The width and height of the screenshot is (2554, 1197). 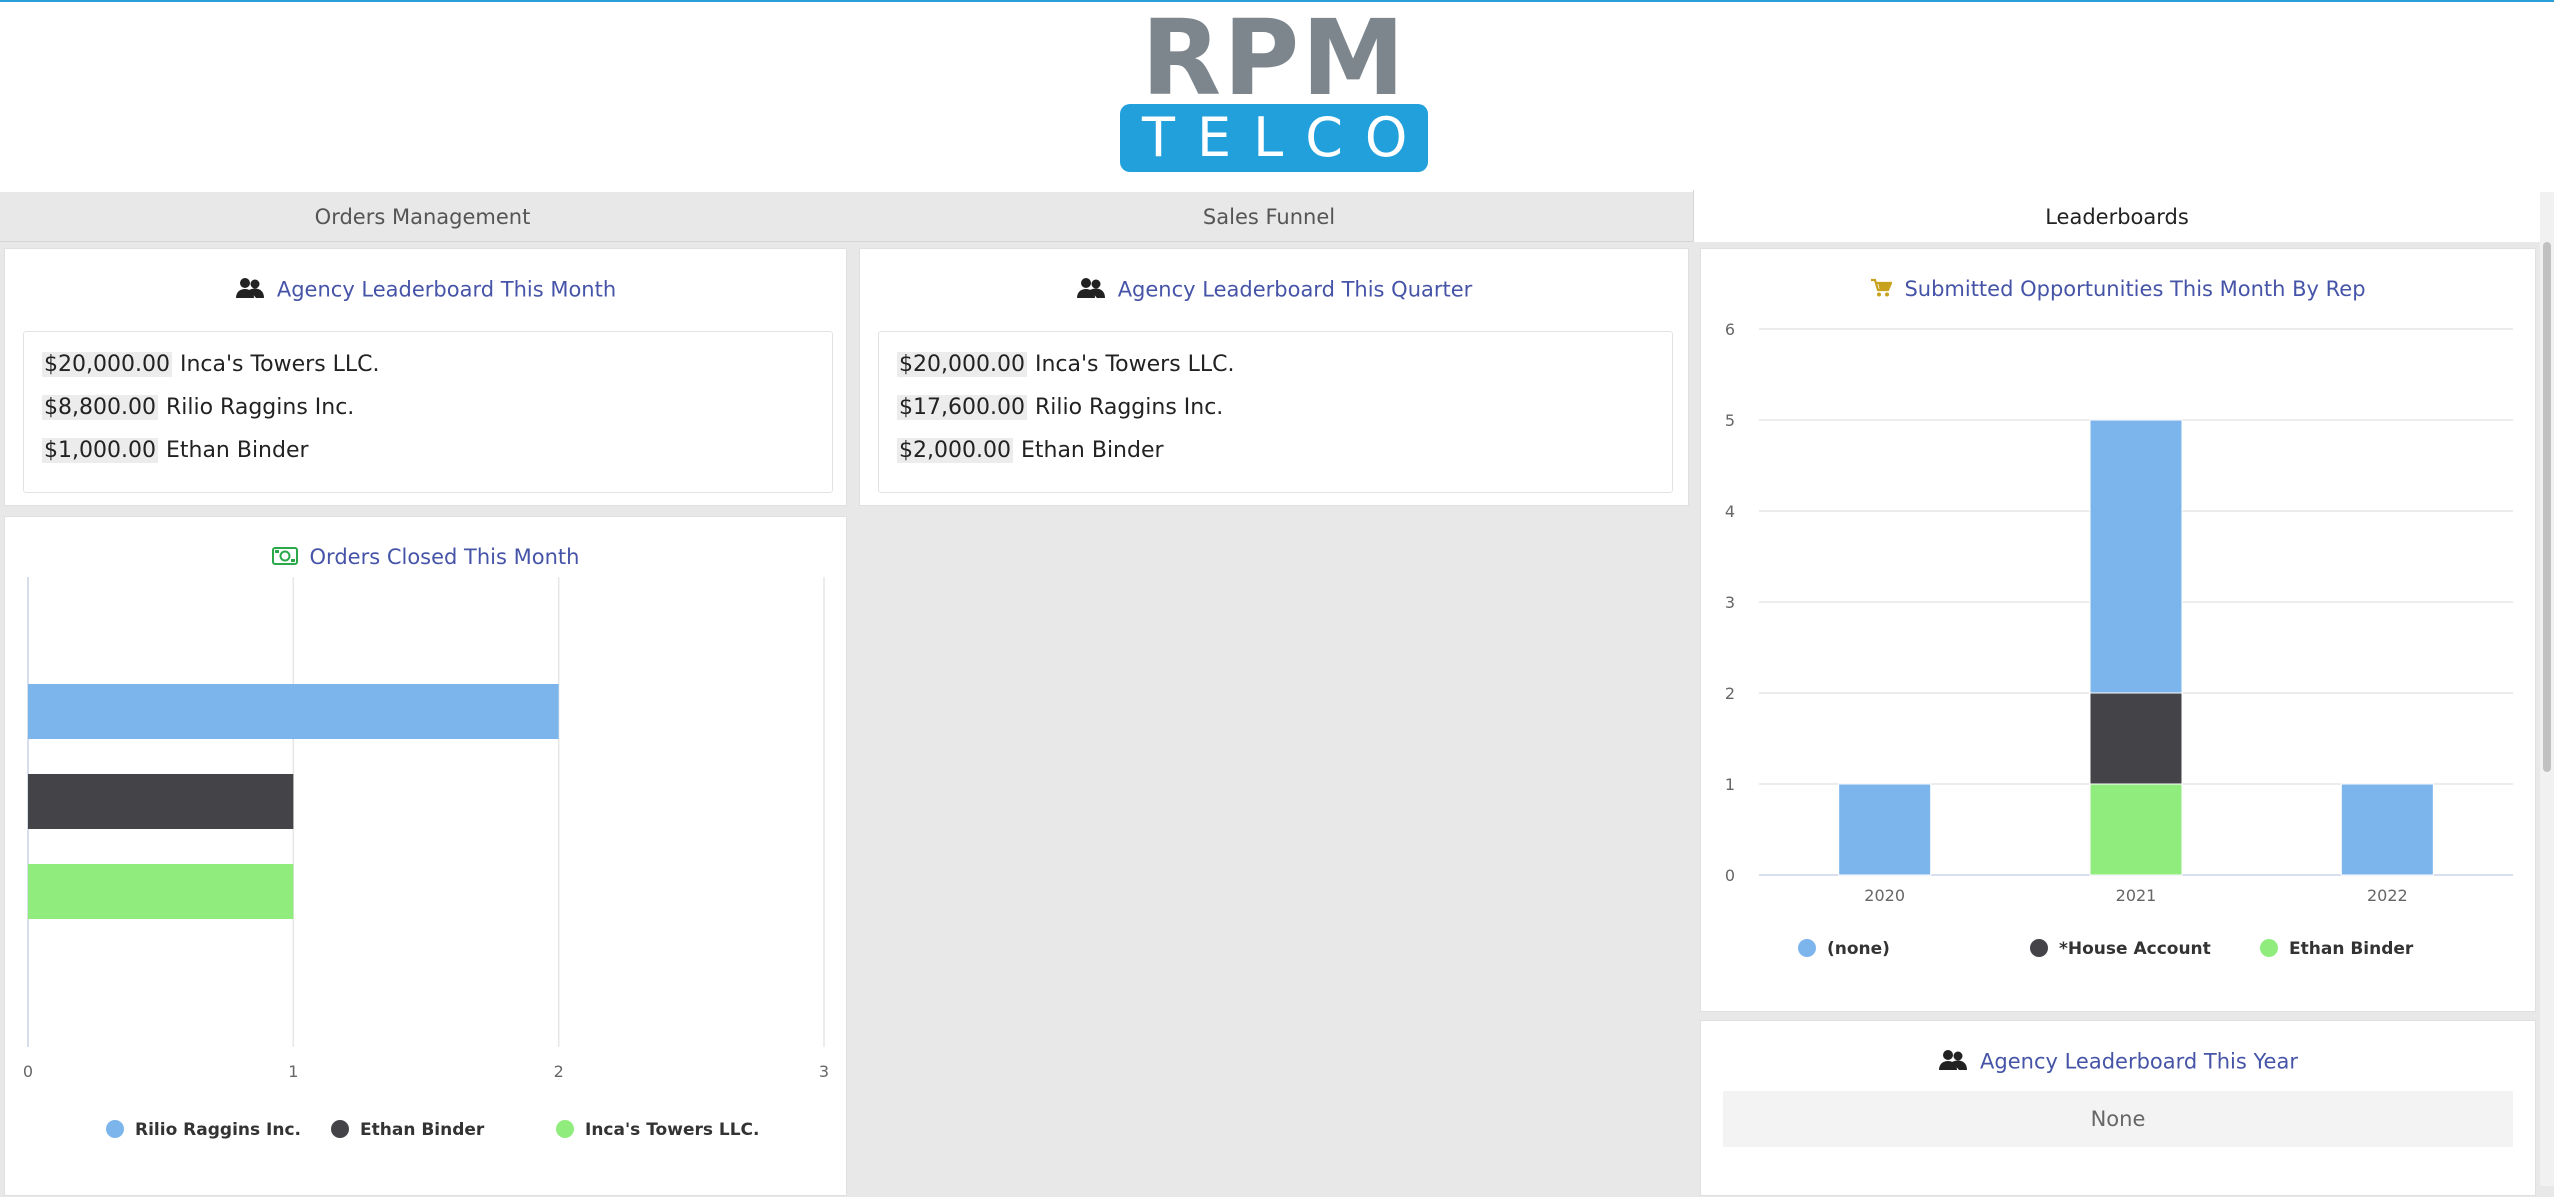 I want to click on tab-sales-funnel: Sales Funnel, so click(x=1269, y=217).